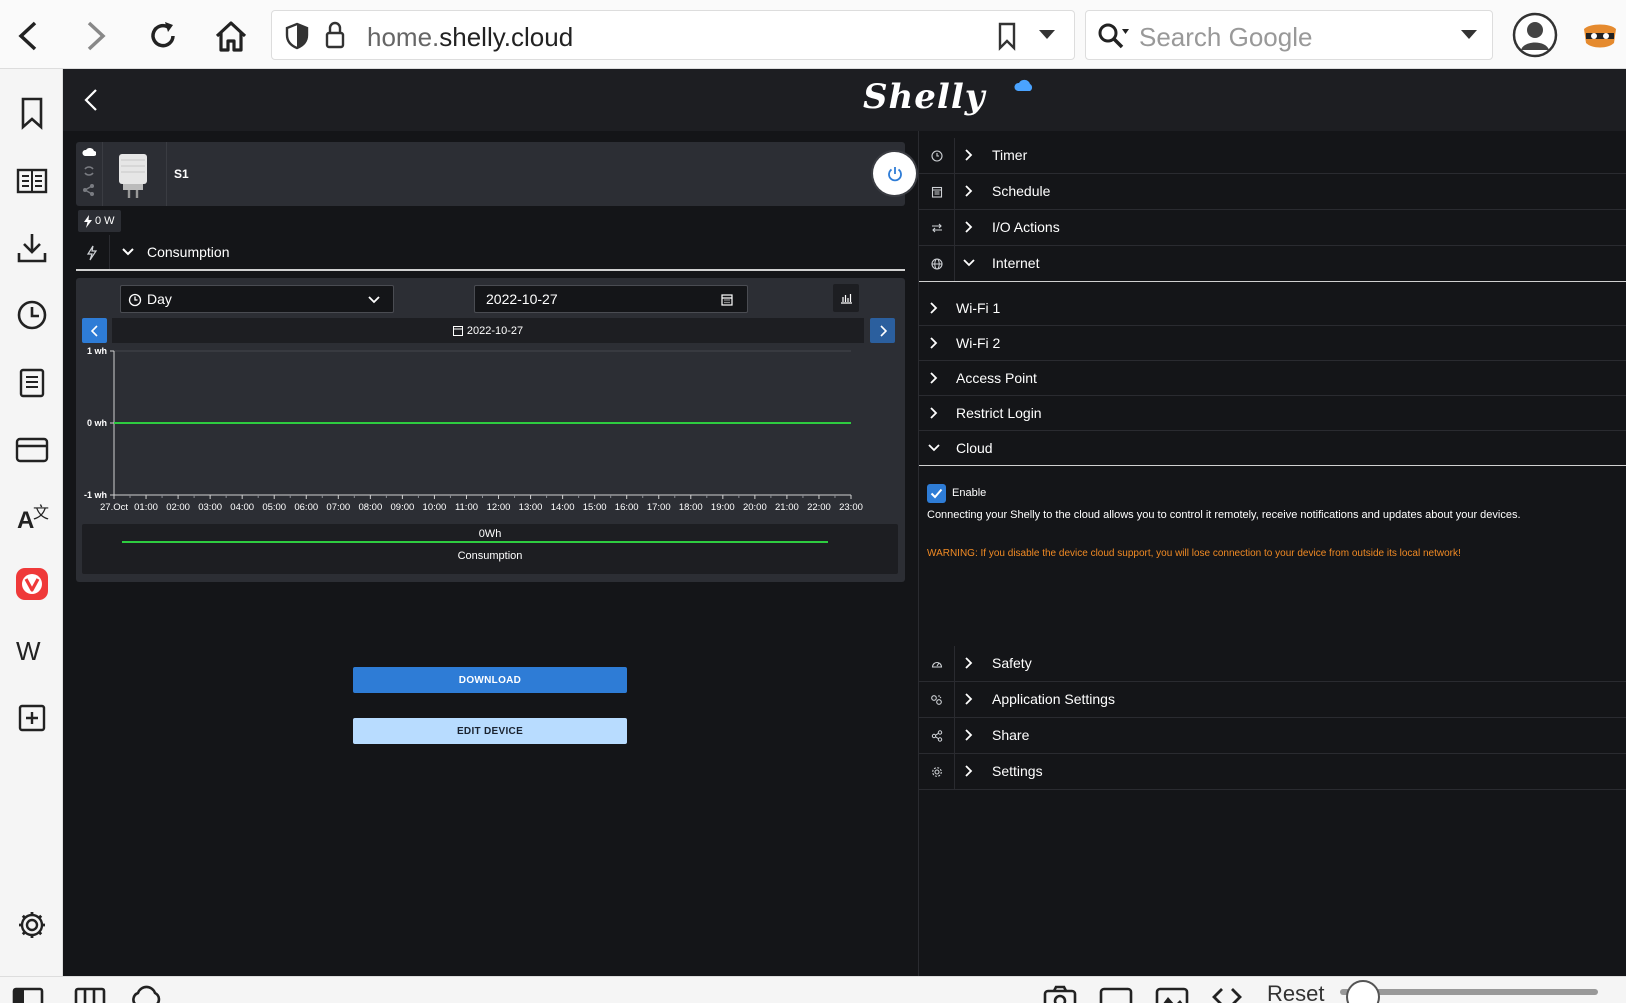  Describe the element at coordinates (32, 450) in the screenshot. I see `window-panel-icon` at that location.